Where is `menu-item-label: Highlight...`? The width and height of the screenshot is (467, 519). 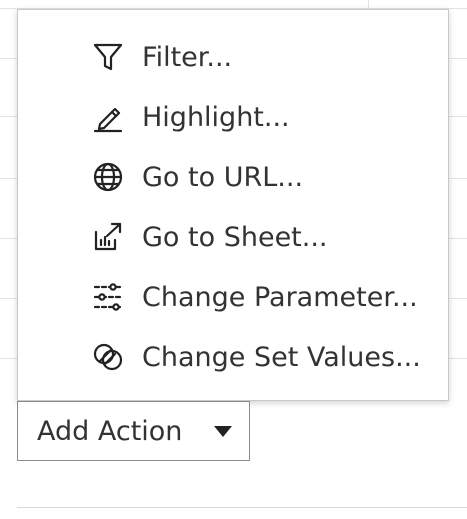 menu-item-label: Highlight... is located at coordinates (216, 117).